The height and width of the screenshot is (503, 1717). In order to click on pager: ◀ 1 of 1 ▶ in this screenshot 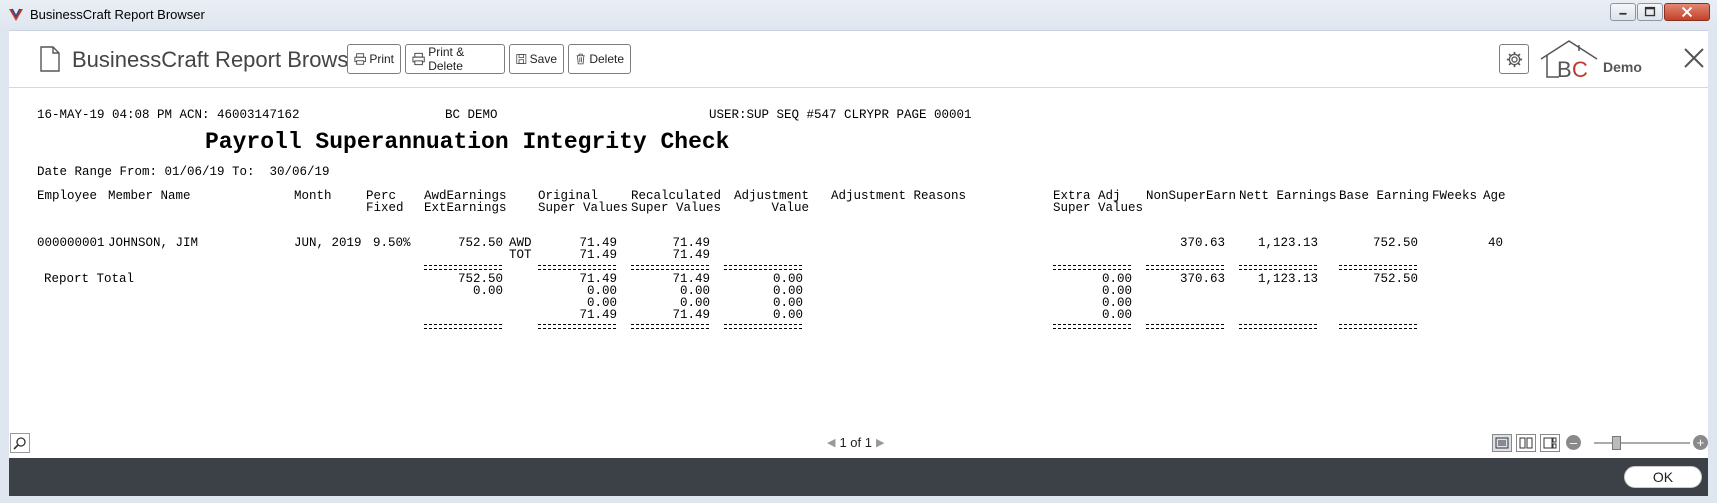, I will do `click(855, 442)`.